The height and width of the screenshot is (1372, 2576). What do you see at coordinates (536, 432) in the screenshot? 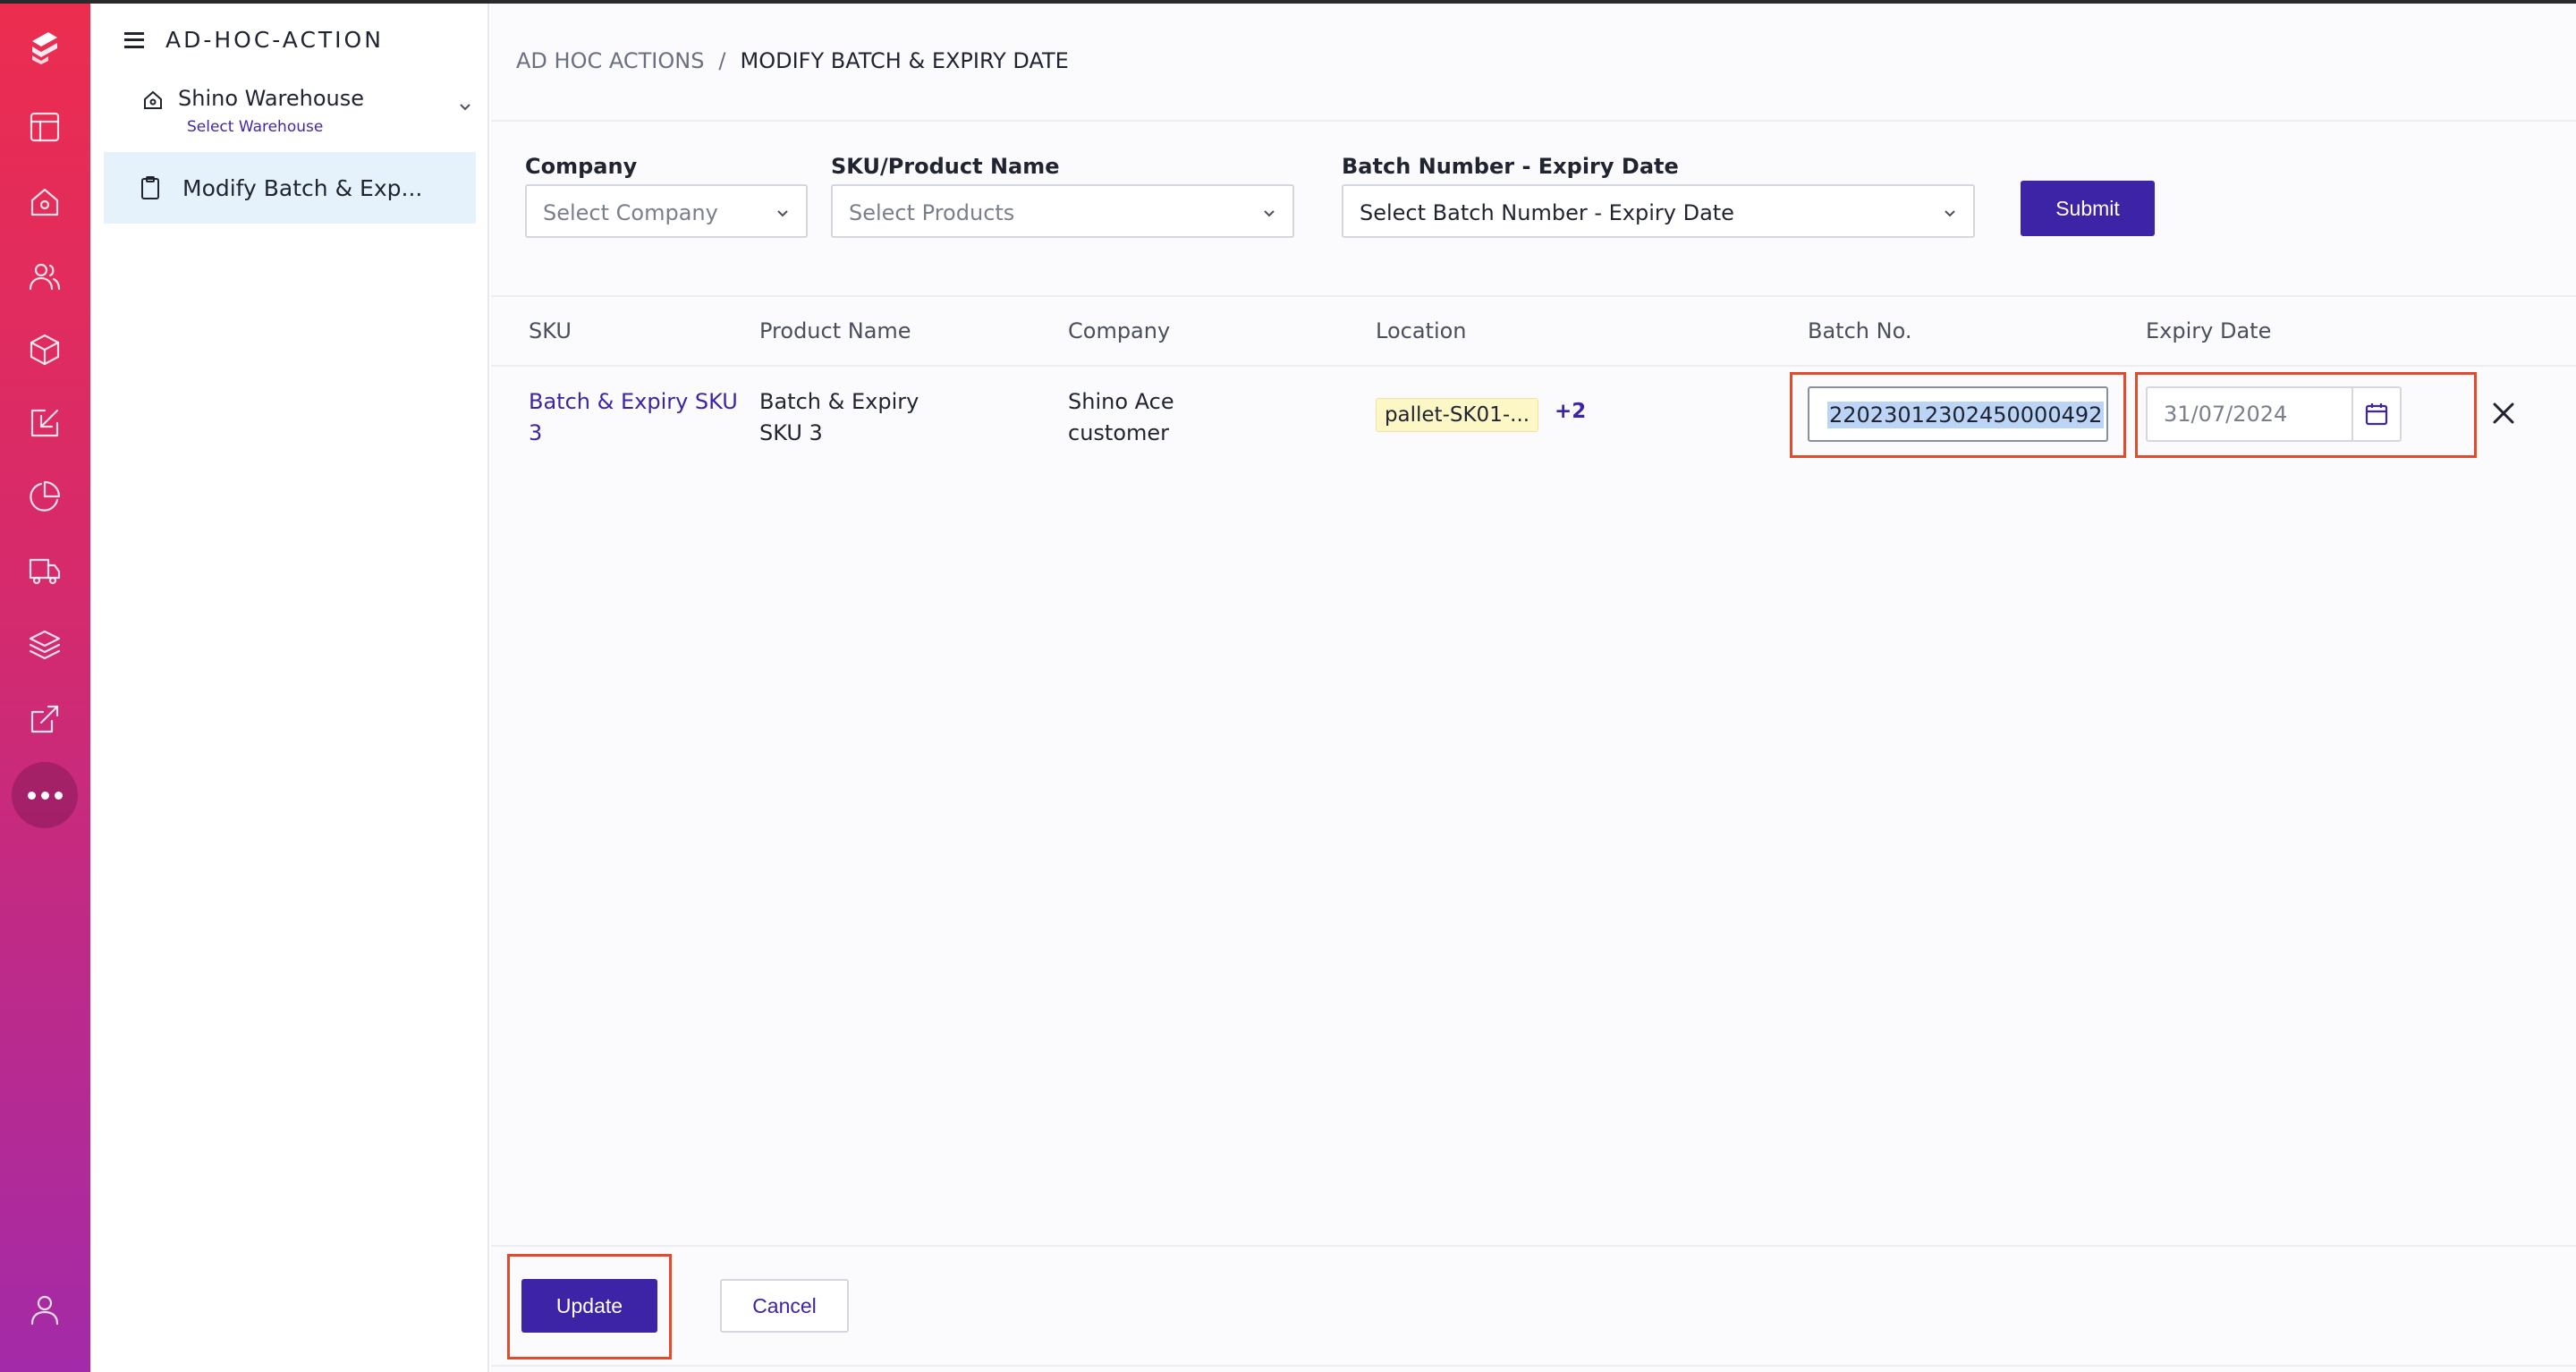
I see `sku-line-2: 3` at bounding box center [536, 432].